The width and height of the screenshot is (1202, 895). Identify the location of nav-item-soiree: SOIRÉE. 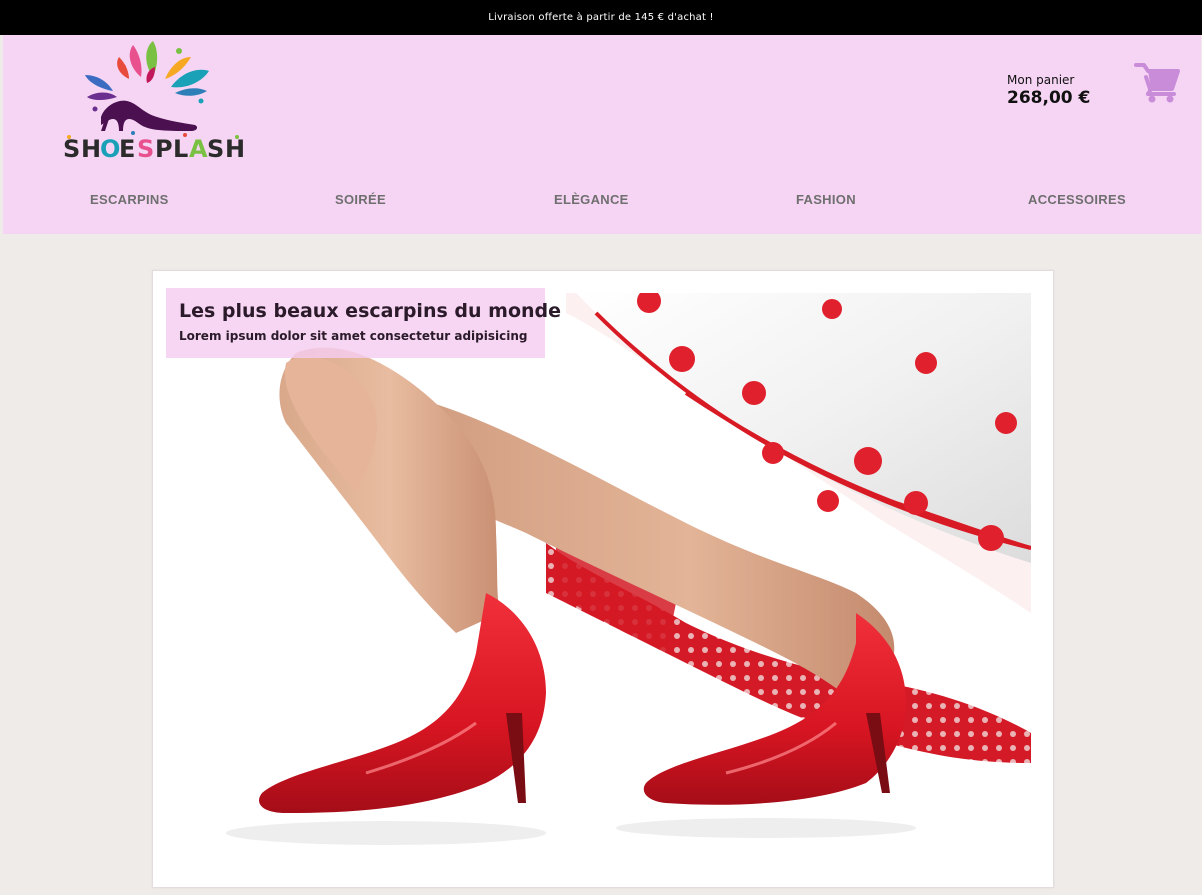
(360, 199).